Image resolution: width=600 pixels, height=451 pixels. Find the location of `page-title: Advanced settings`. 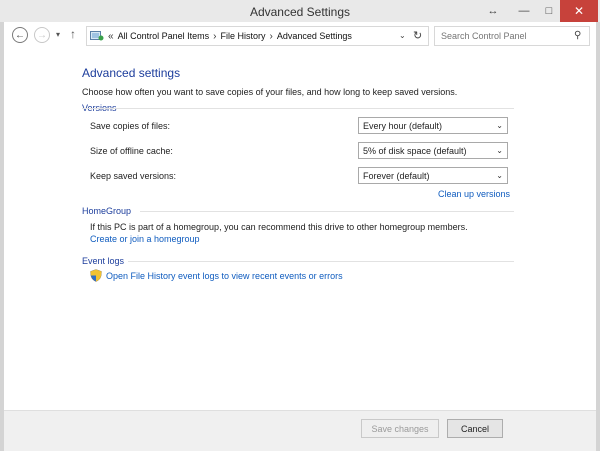

page-title: Advanced settings is located at coordinates (131, 73).